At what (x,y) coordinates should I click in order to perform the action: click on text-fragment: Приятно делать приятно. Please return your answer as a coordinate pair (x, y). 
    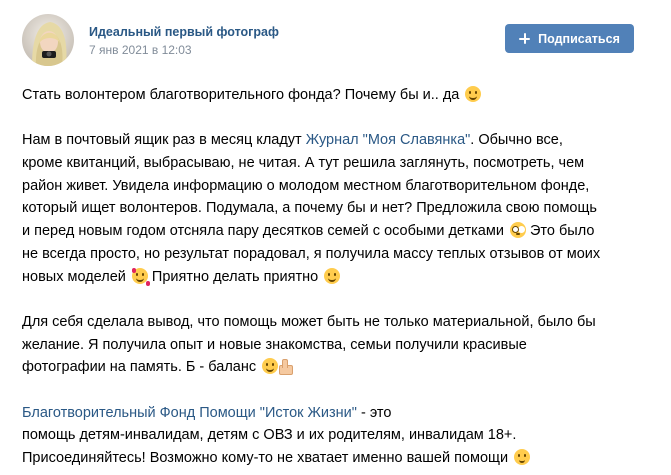
    Looking at the image, I should click on (233, 276).